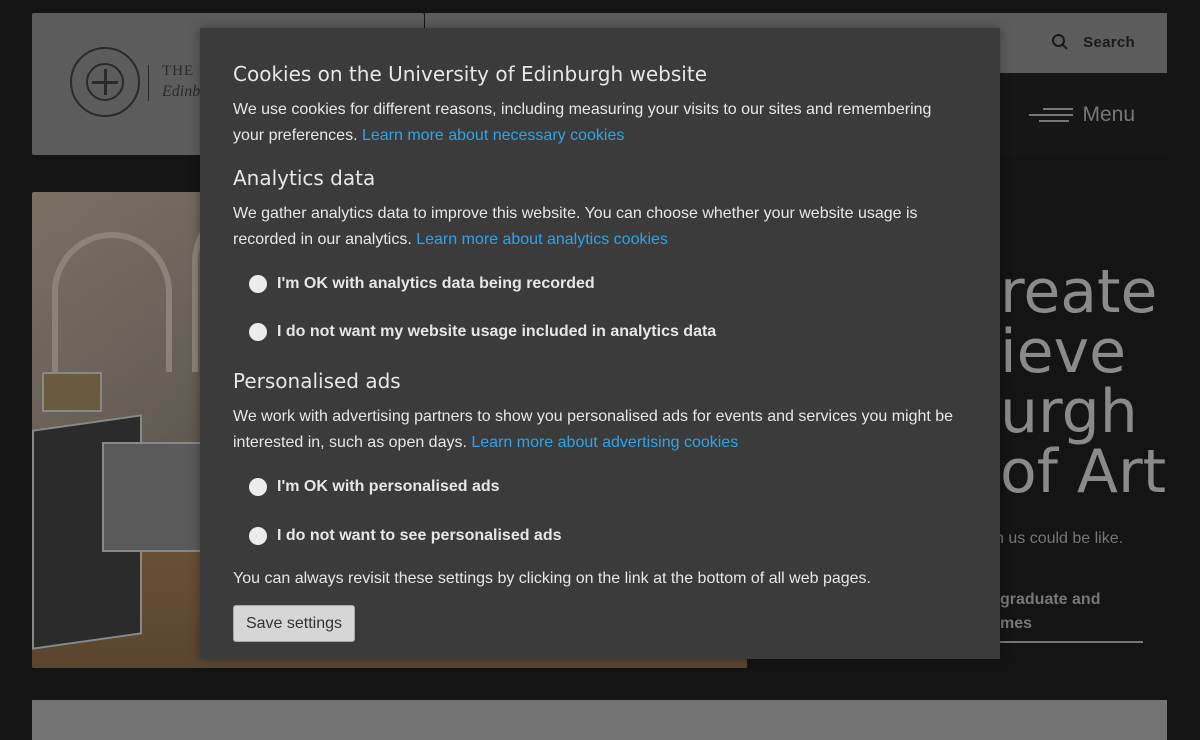  What do you see at coordinates (1059, 538) in the screenshot?
I see `hero-subtext: n us could be like.` at bounding box center [1059, 538].